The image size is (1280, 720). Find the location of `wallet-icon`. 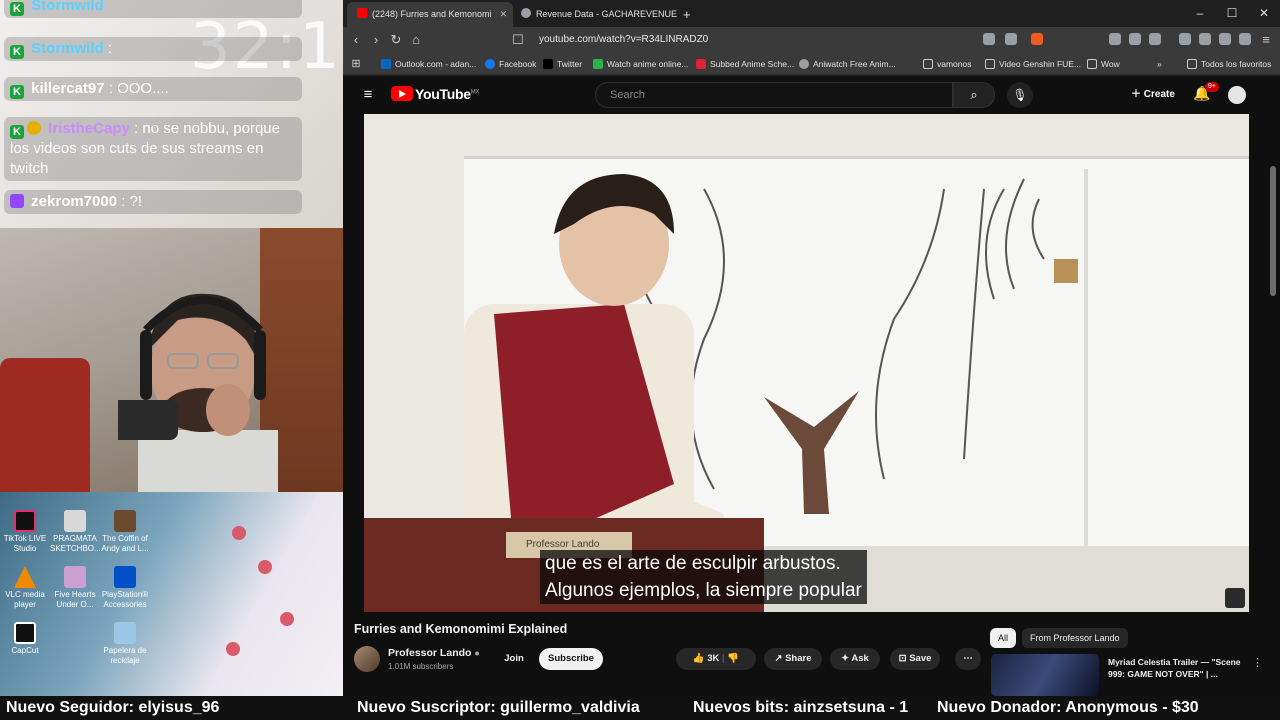

wallet-icon is located at coordinates (1205, 39).